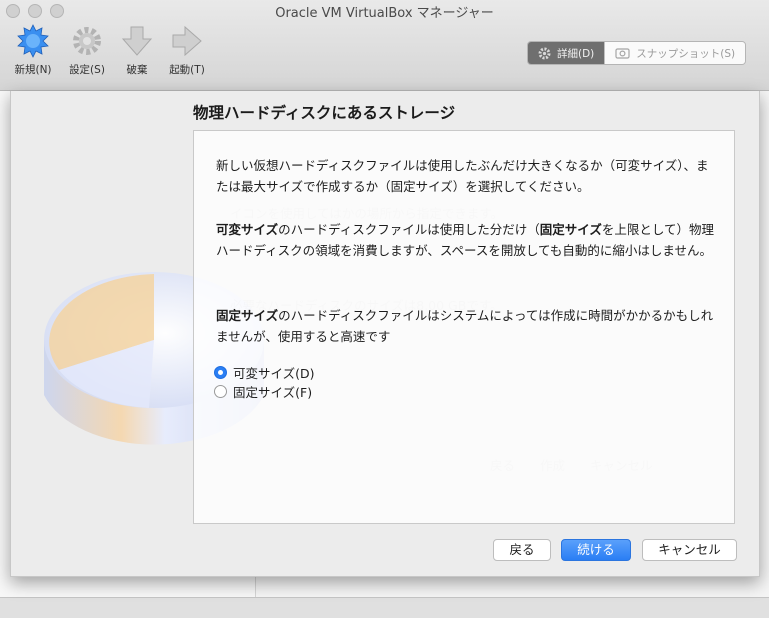  I want to click on status-bar, so click(384, 607).